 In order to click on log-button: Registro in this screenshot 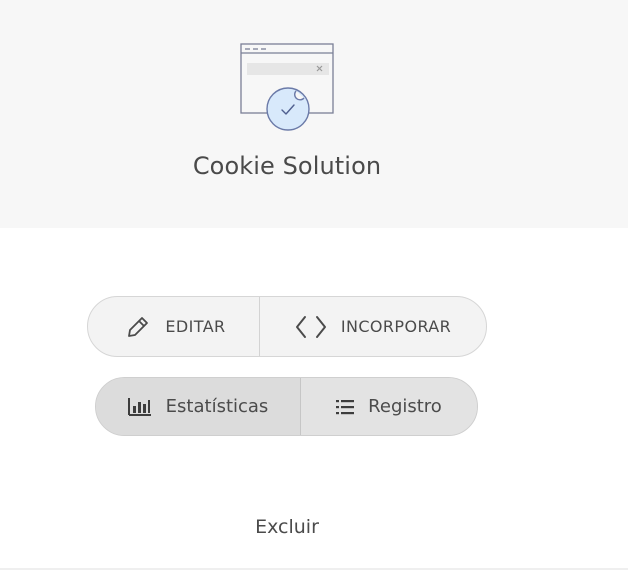, I will do `click(388, 406)`.